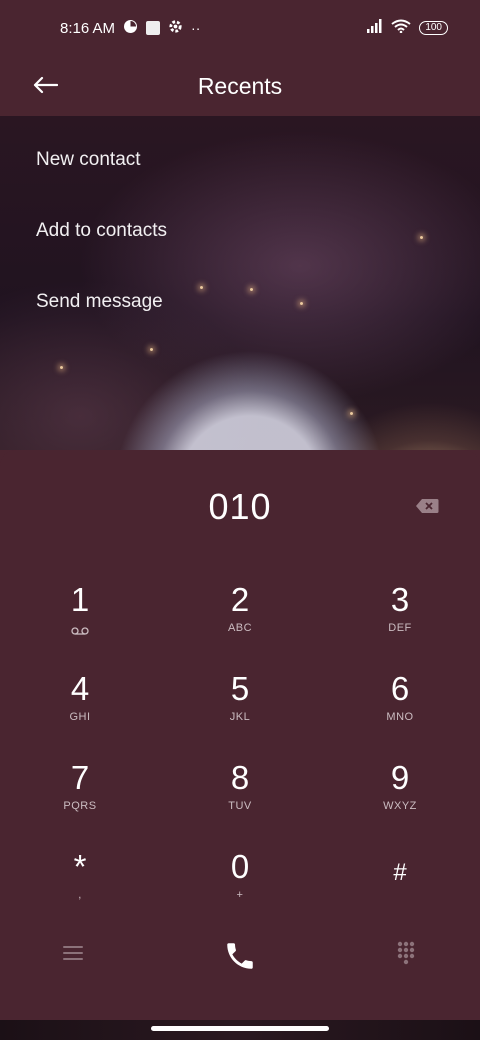  I want to click on more-dots-icon: ··, so click(196, 28).